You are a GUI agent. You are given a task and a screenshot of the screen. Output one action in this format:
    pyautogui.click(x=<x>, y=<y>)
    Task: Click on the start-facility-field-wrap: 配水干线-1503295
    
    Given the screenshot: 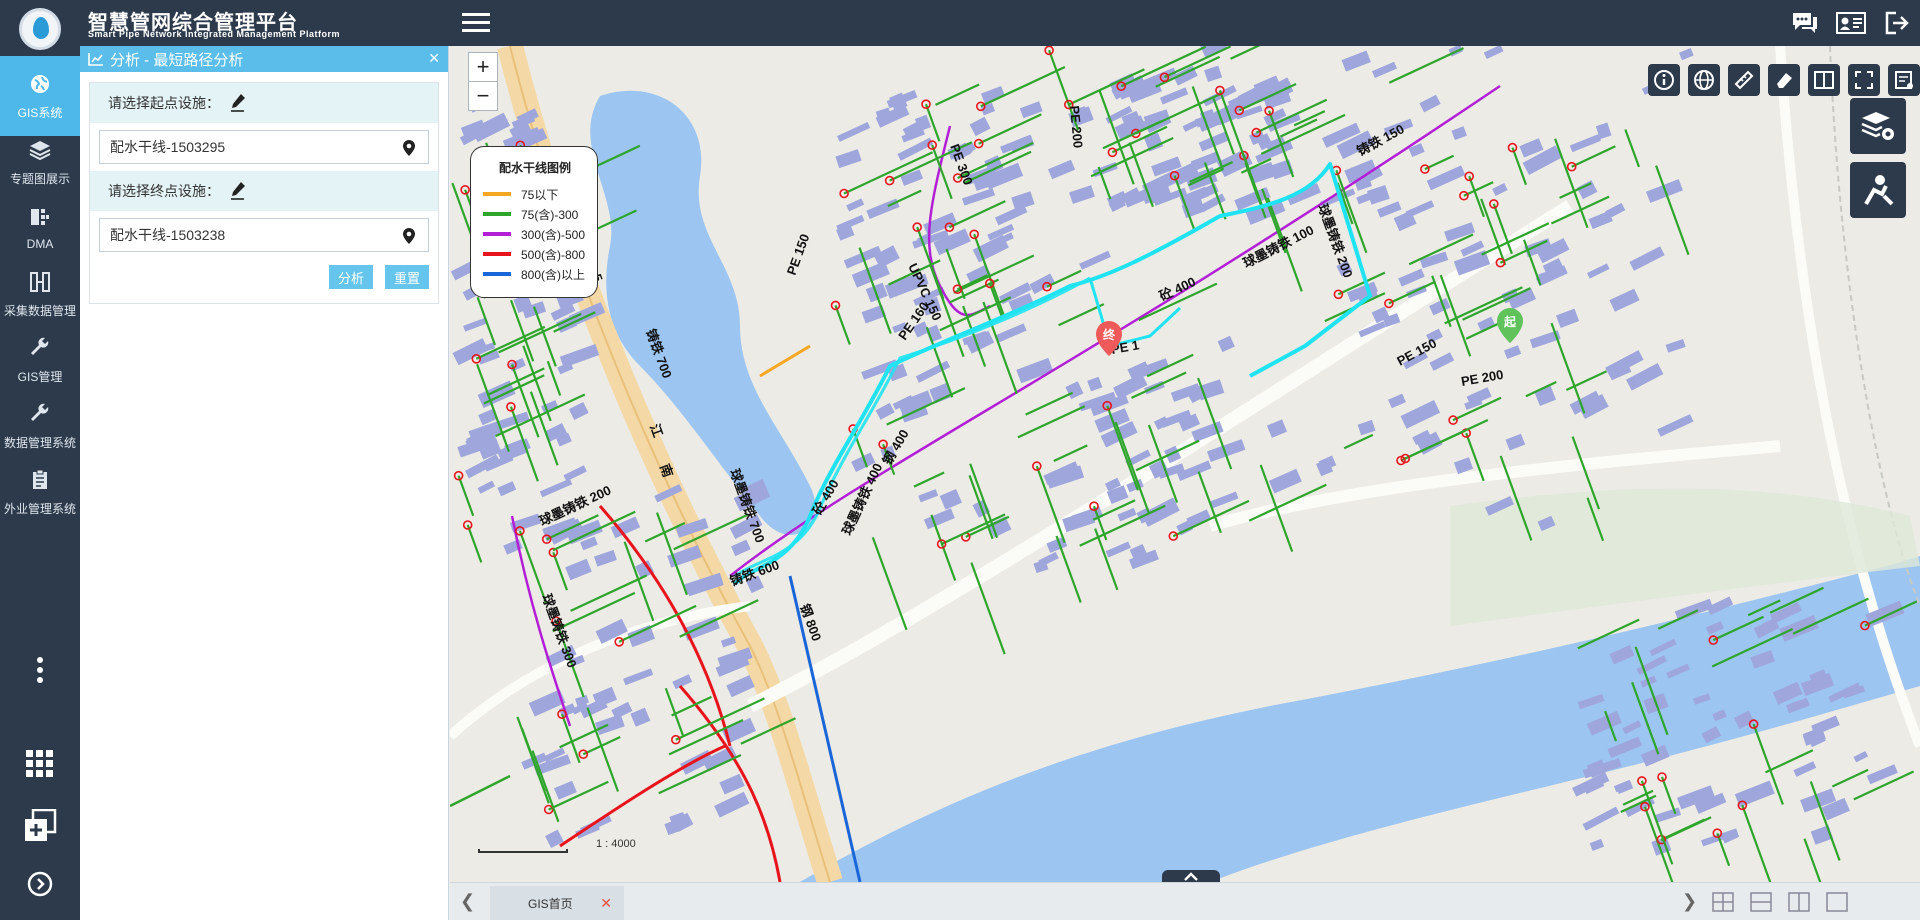 What is the action you would take?
    pyautogui.click(x=264, y=147)
    